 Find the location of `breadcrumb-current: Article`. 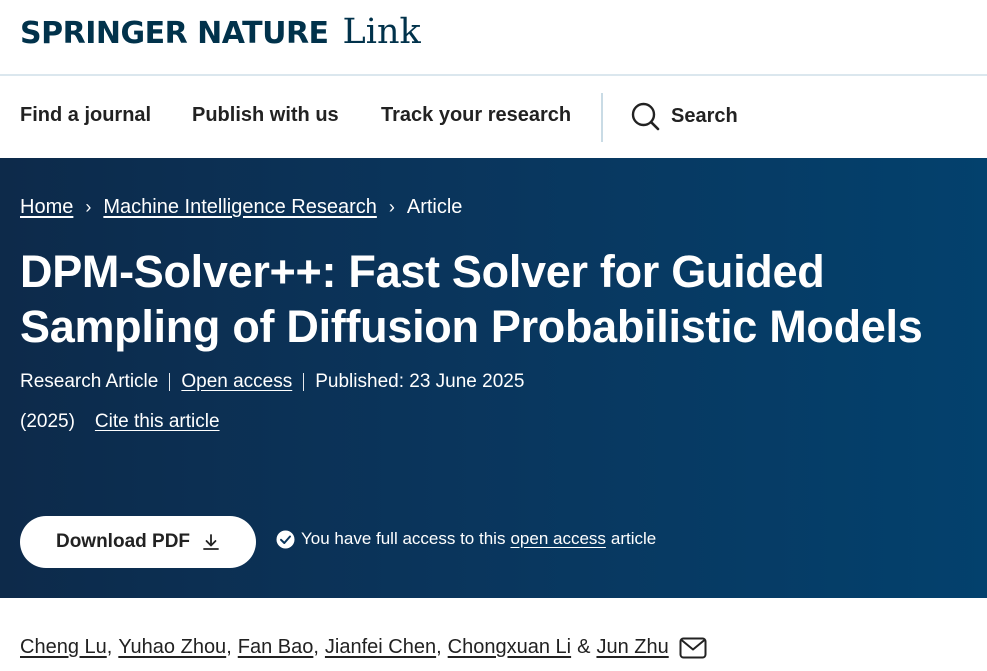

breadcrumb-current: Article is located at coordinates (434, 207).